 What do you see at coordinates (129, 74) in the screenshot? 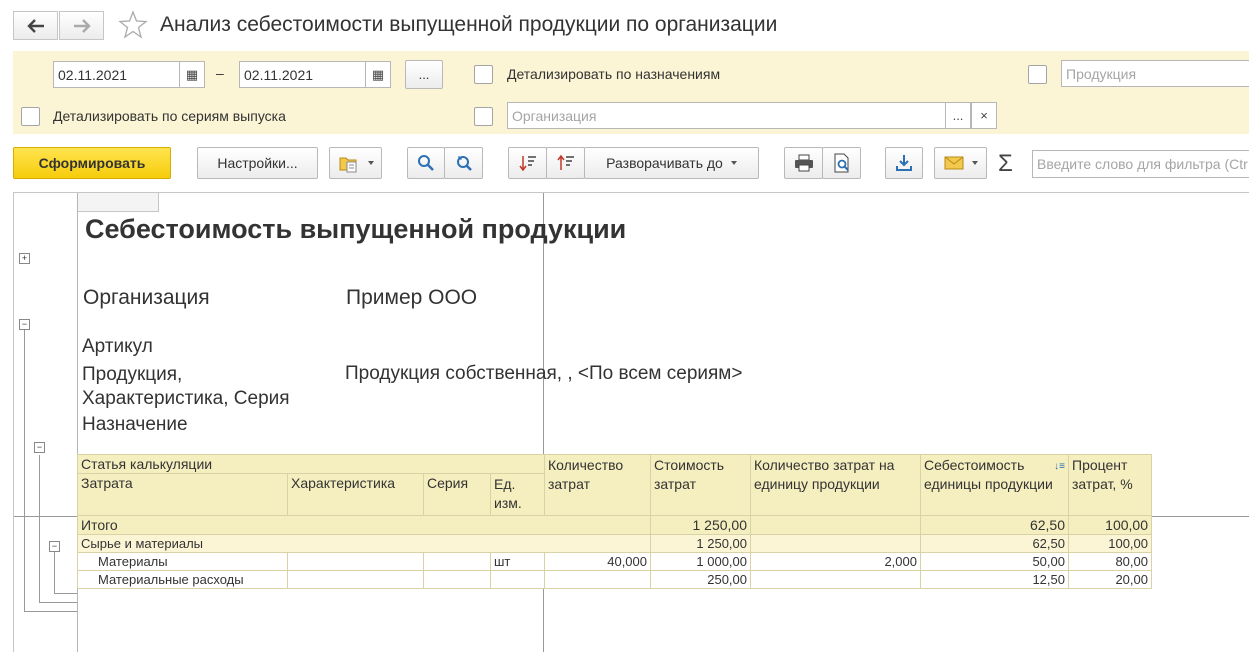
I see `date-from-field: 02.11.2021 ▦` at bounding box center [129, 74].